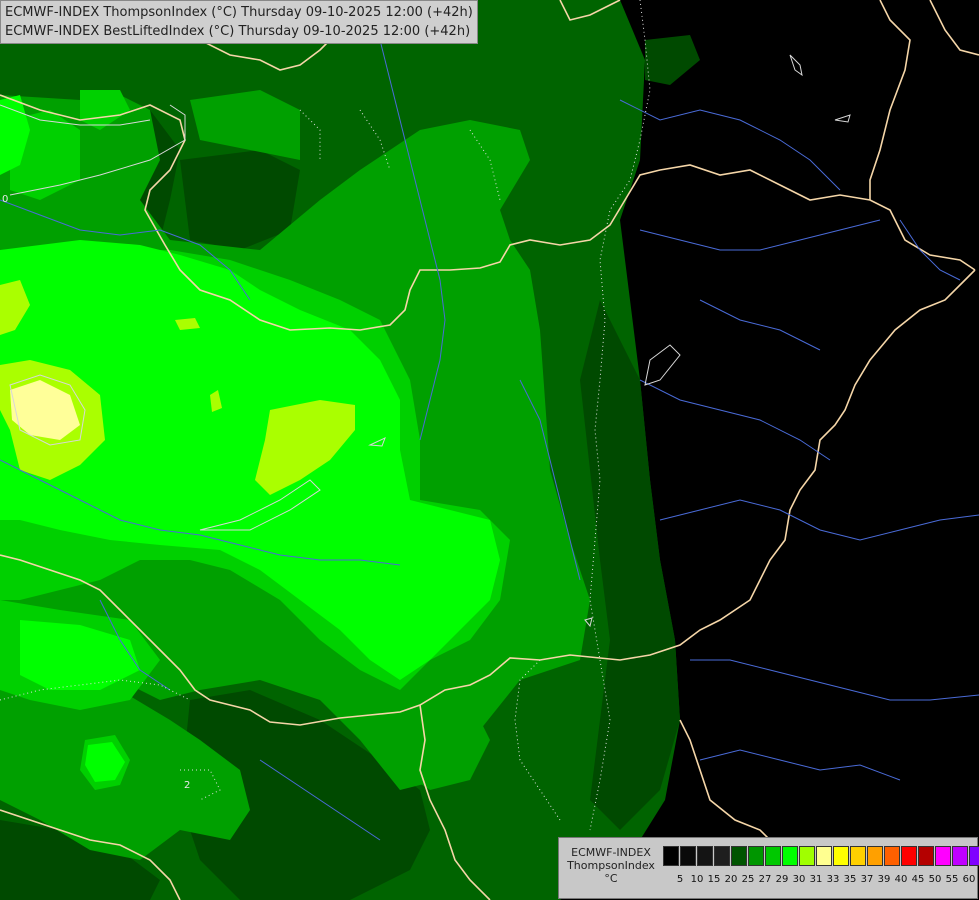 The width and height of the screenshot is (979, 900). What do you see at coordinates (765, 879) in the screenshot?
I see `legend-tick-label: 27` at bounding box center [765, 879].